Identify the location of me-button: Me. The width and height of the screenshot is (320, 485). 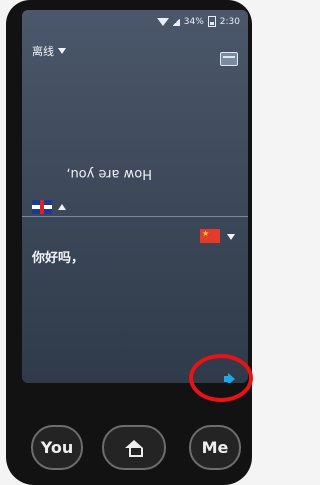
(215, 447).